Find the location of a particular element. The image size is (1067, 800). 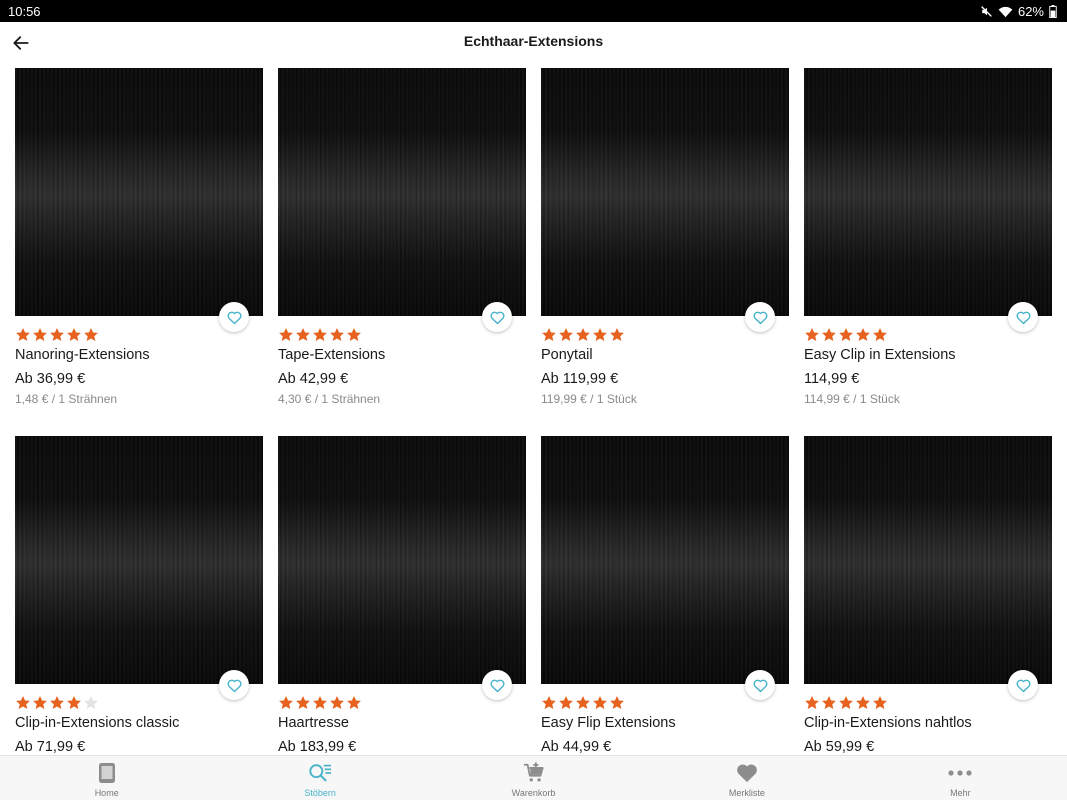

product-price: Ab 119,99 € is located at coordinates (580, 379).